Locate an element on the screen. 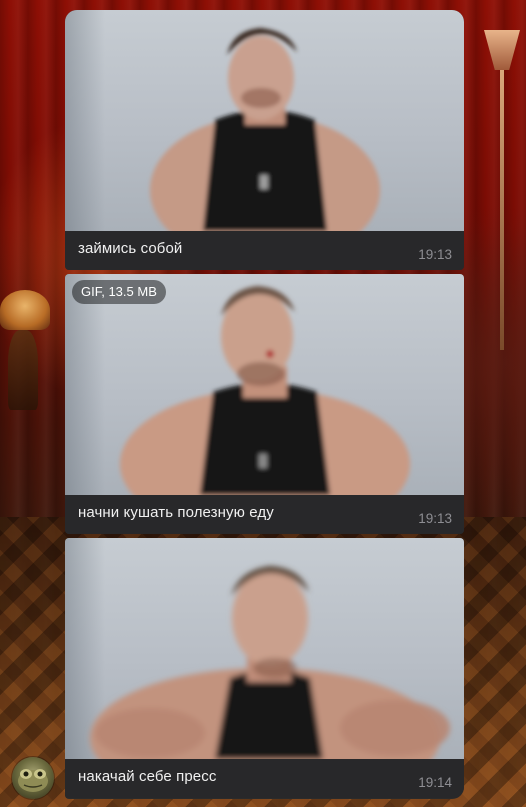  wallpaper-lamp-base is located at coordinates (23, 370).